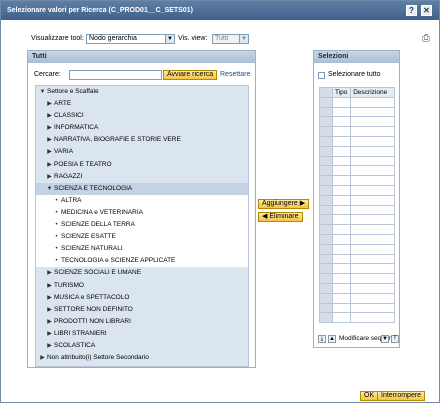 The image size is (440, 403). I want to click on close-button: ✕, so click(426, 10).